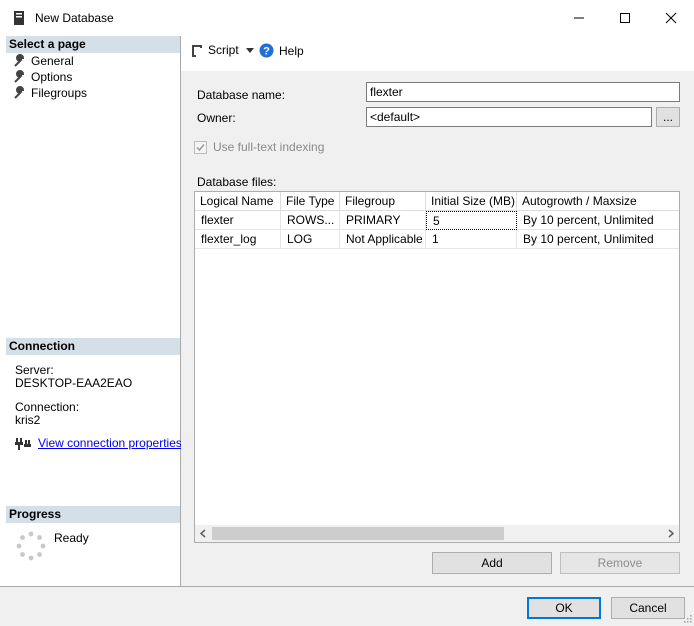 Image resolution: width=694 pixels, height=626 pixels. What do you see at coordinates (471, 239) in the screenshot?
I see `table-cell: 1` at bounding box center [471, 239].